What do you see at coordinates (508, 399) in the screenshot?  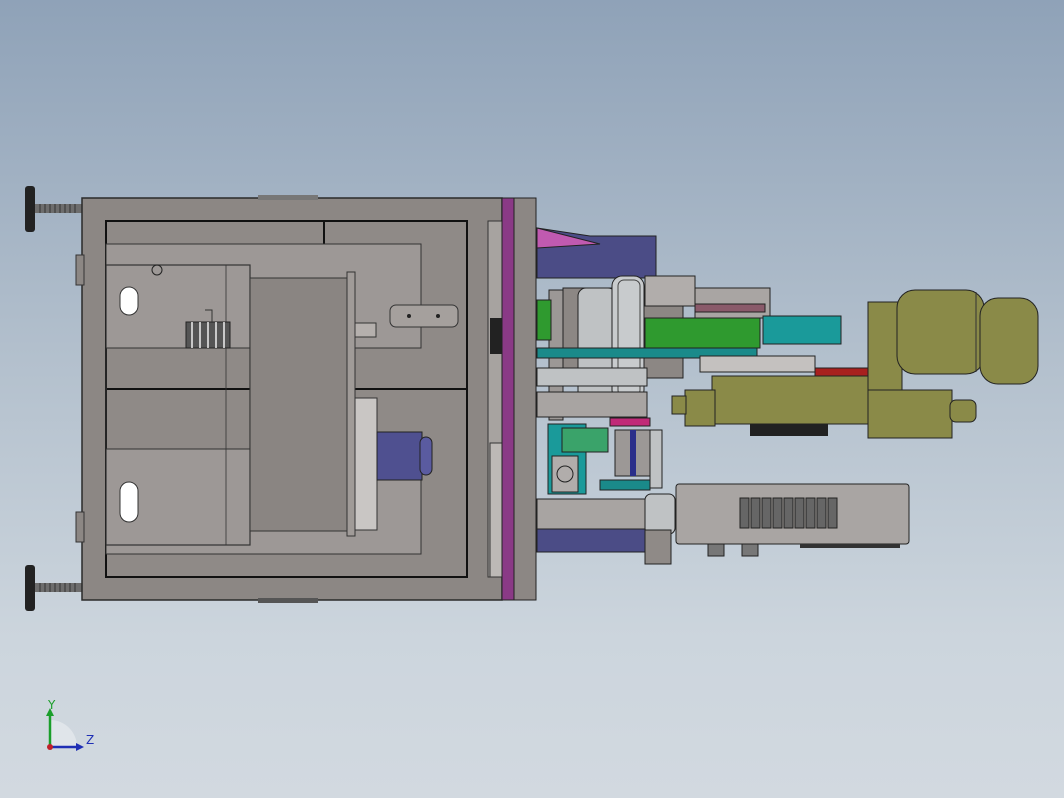 I see `purple-plate` at bounding box center [508, 399].